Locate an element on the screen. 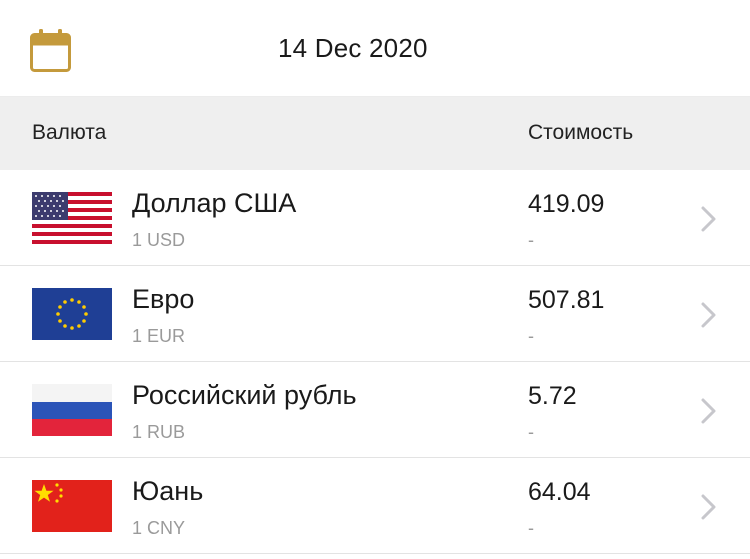  currency-code: 1 CNY is located at coordinates (159, 528).